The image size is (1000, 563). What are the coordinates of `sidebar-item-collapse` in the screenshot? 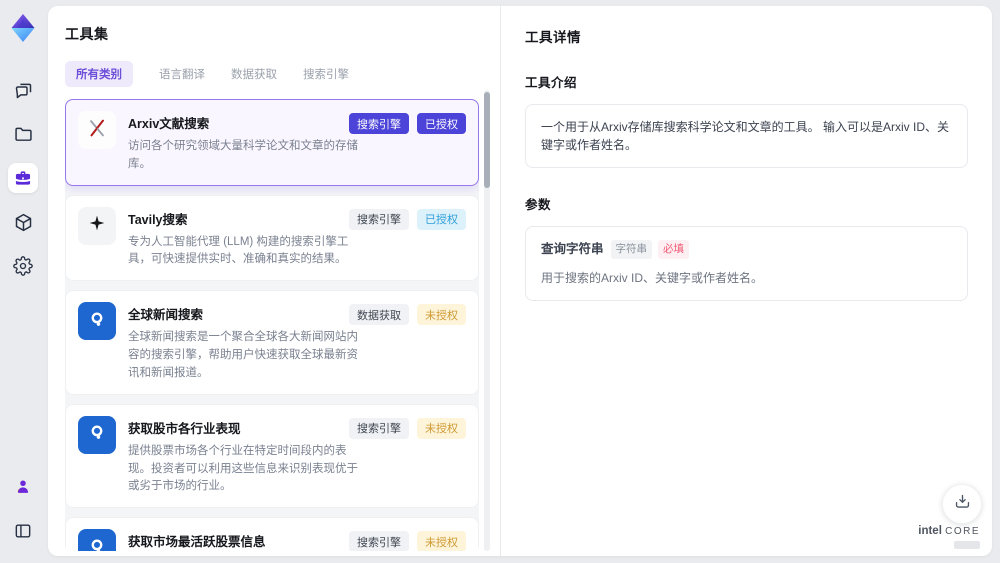 It's located at (23, 531).